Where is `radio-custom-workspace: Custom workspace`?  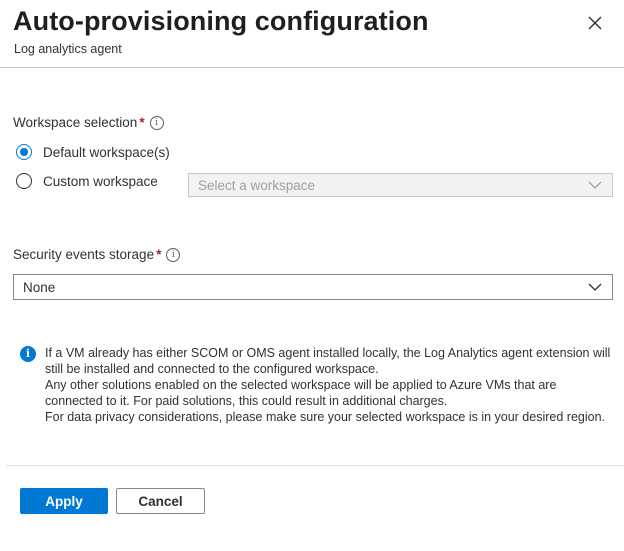 radio-custom-workspace: Custom workspace is located at coordinates (87, 181).